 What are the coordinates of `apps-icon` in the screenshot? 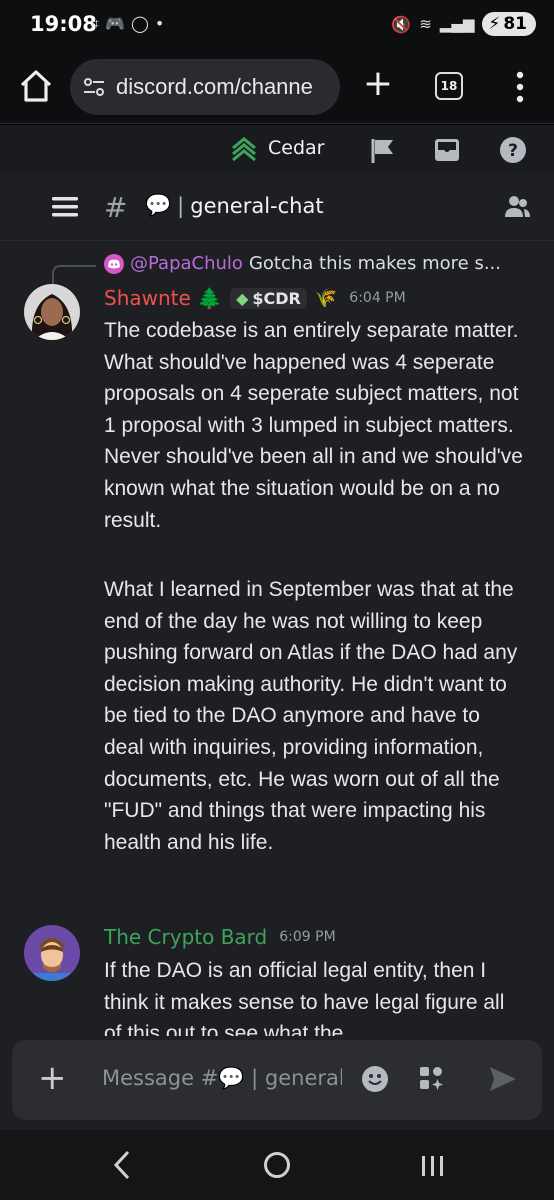 It's located at (431, 1078).